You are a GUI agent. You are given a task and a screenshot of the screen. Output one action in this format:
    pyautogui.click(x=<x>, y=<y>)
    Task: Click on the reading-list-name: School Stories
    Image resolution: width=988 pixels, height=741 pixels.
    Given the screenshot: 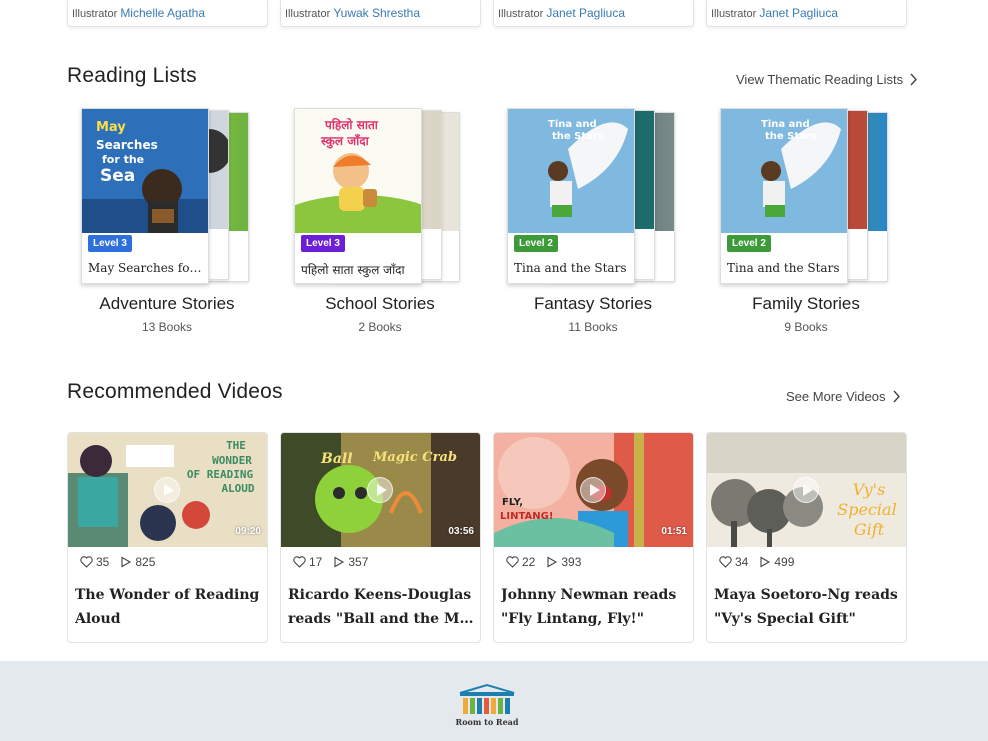 What is the action you would take?
    pyautogui.click(x=380, y=304)
    